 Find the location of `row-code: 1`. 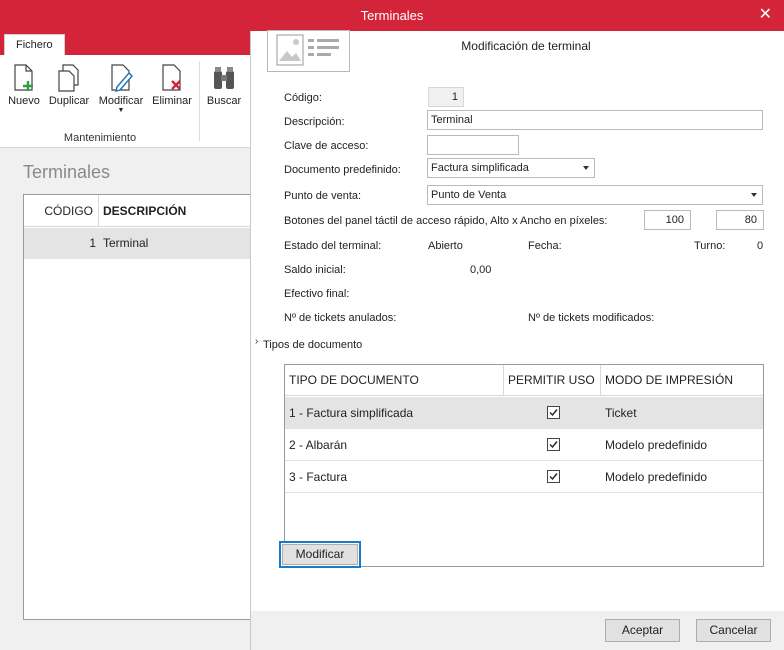

row-code: 1 is located at coordinates (92, 243).